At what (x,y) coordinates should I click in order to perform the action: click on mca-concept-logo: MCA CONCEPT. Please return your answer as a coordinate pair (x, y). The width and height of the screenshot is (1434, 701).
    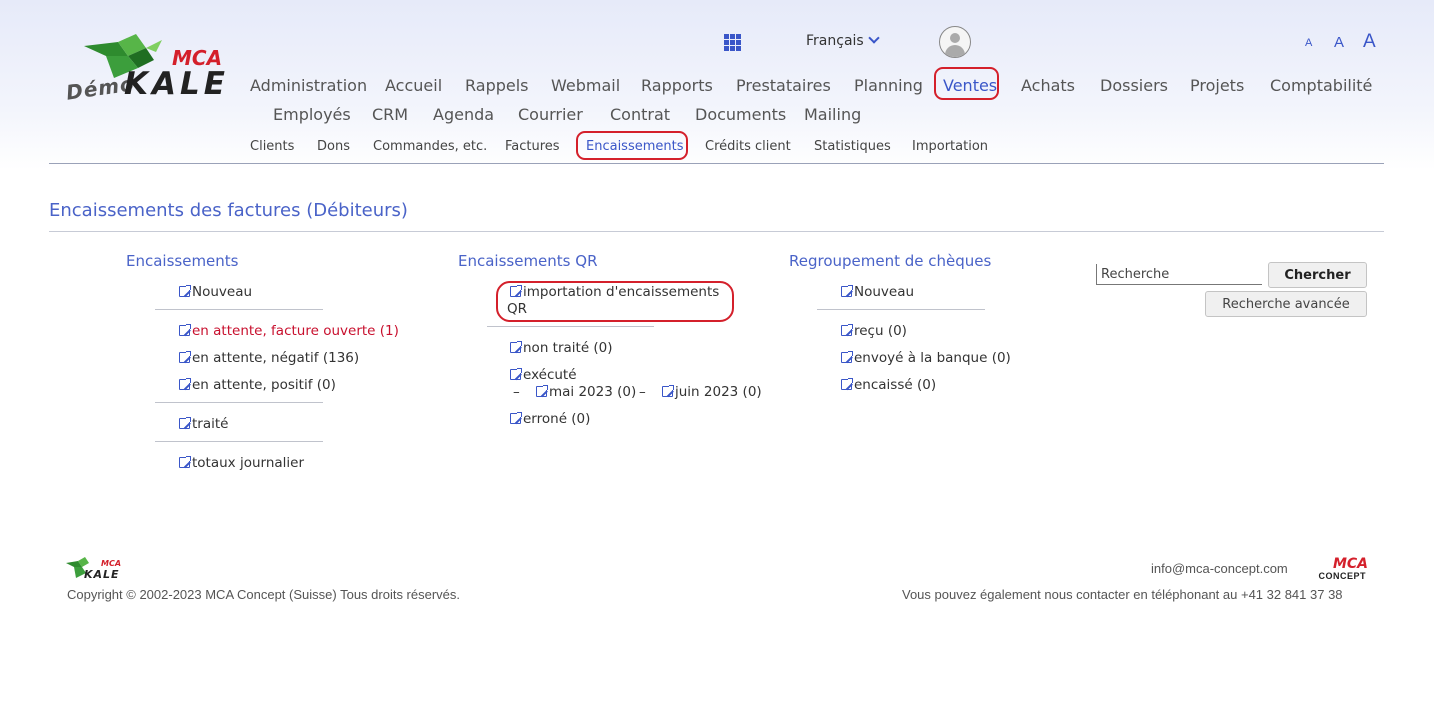
    Looking at the image, I should click on (1342, 570).